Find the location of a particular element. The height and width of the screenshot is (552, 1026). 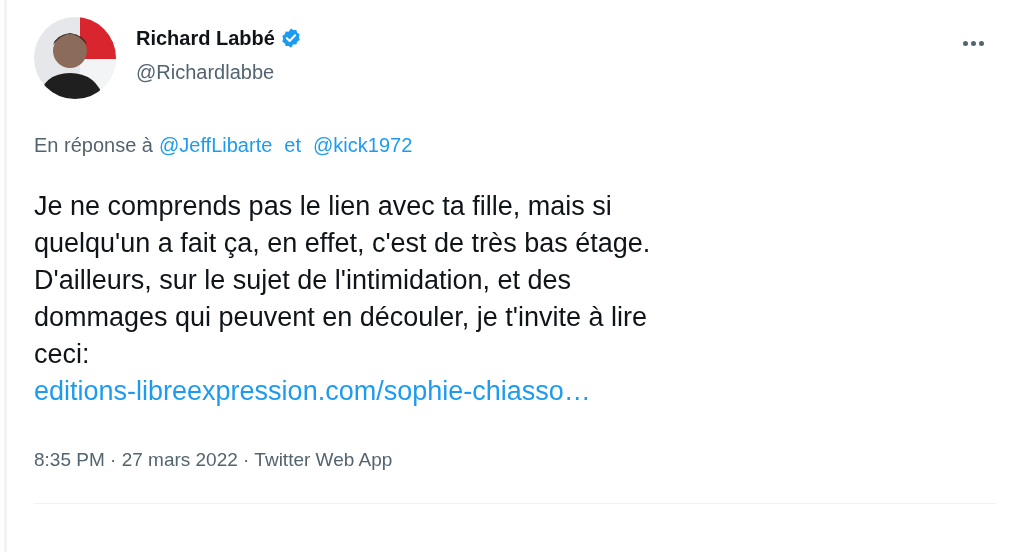

reply-joiner: et is located at coordinates (292, 145).